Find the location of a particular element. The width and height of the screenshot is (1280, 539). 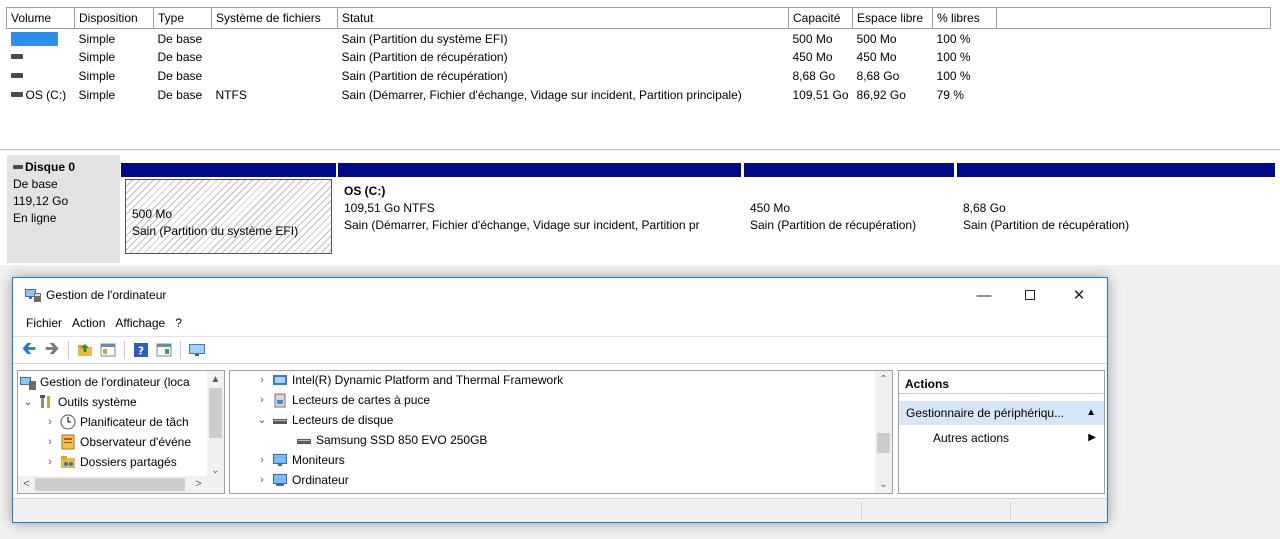

computer-icon is located at coordinates (280, 480).